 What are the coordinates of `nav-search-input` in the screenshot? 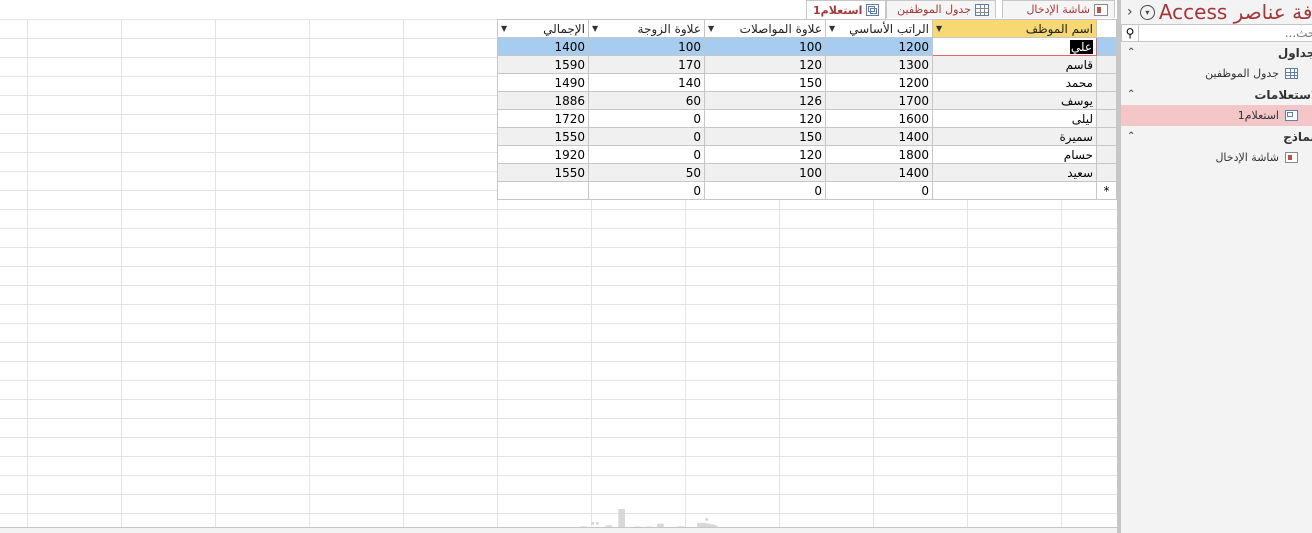 It's located at (1225, 33).